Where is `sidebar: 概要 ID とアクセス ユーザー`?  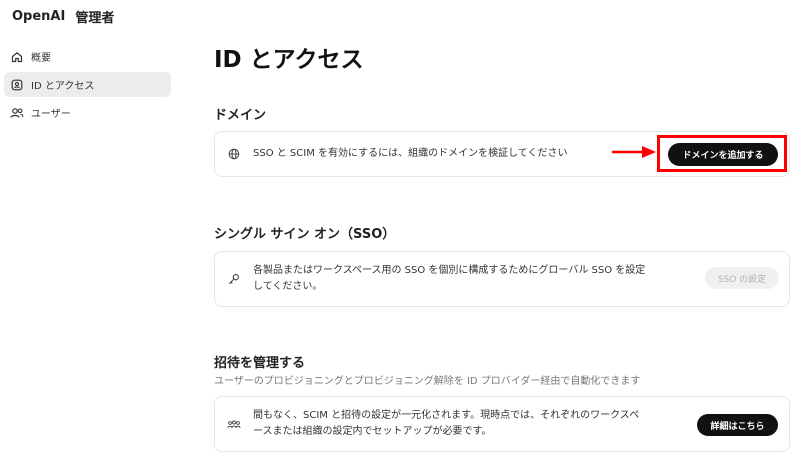 sidebar: 概要 ID とアクセス ユーザー is located at coordinates (87, 86).